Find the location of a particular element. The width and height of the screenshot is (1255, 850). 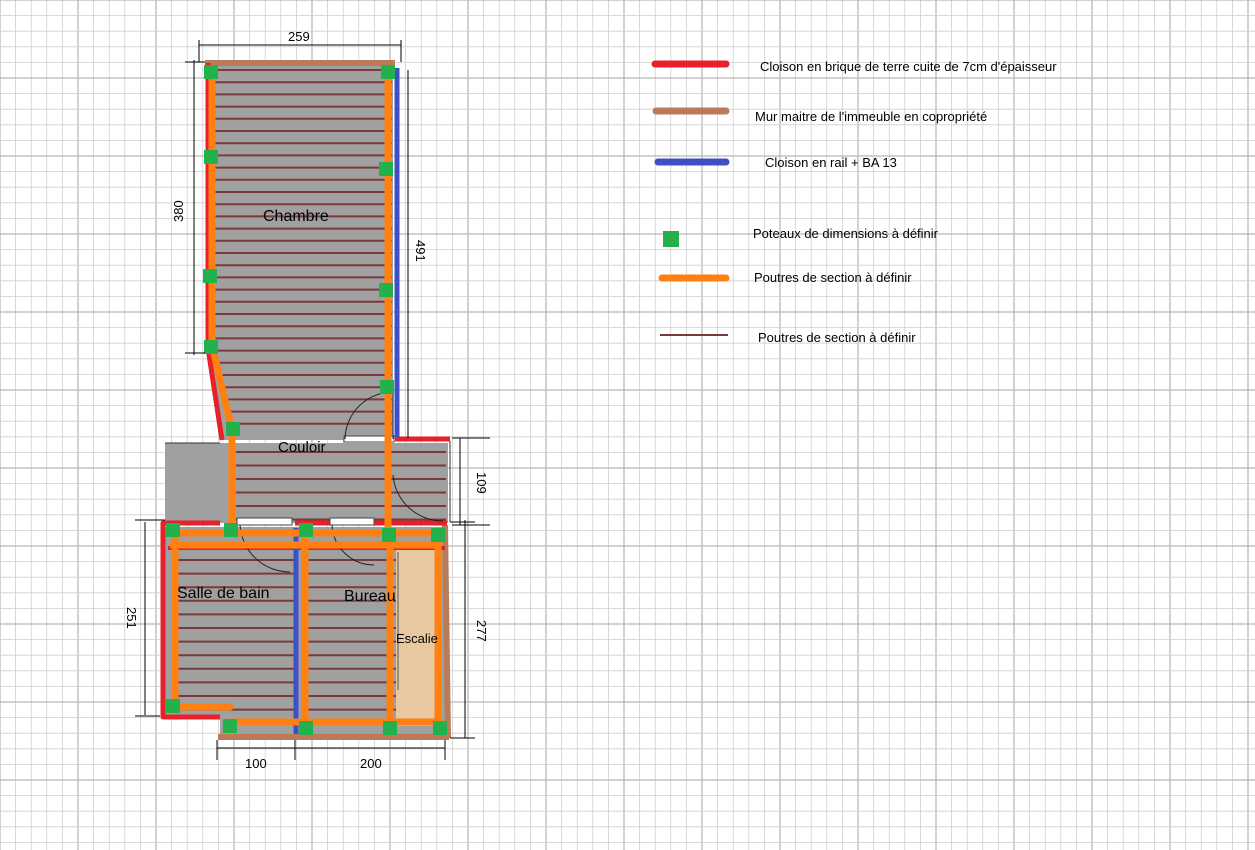

legend-label-5: Poutres de section à définir is located at coordinates (837, 337).